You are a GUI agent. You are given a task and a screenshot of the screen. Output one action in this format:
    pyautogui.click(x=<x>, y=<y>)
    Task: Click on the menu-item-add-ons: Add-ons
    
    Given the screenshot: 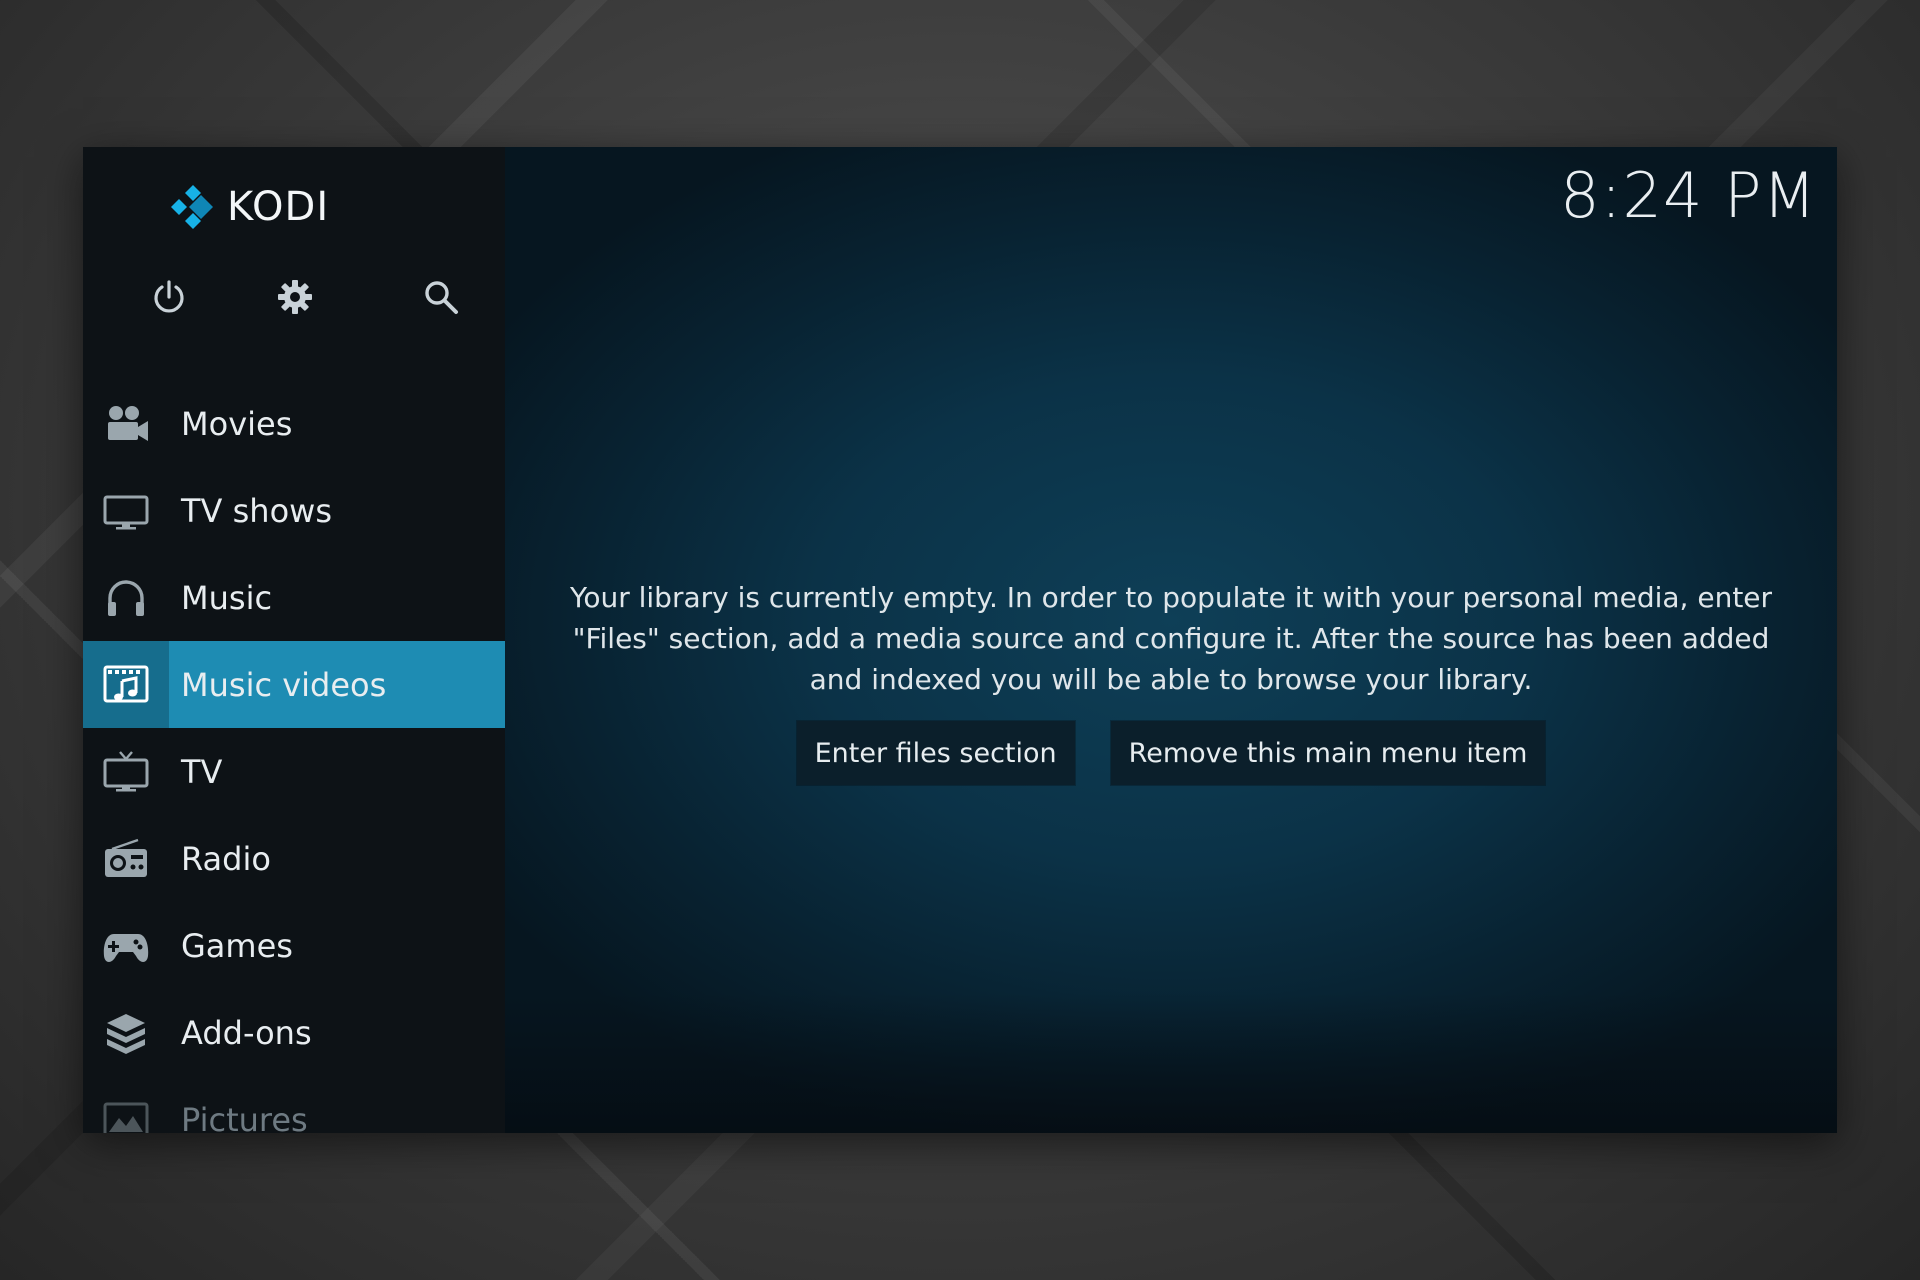 What is the action you would take?
    pyautogui.click(x=294, y=1032)
    